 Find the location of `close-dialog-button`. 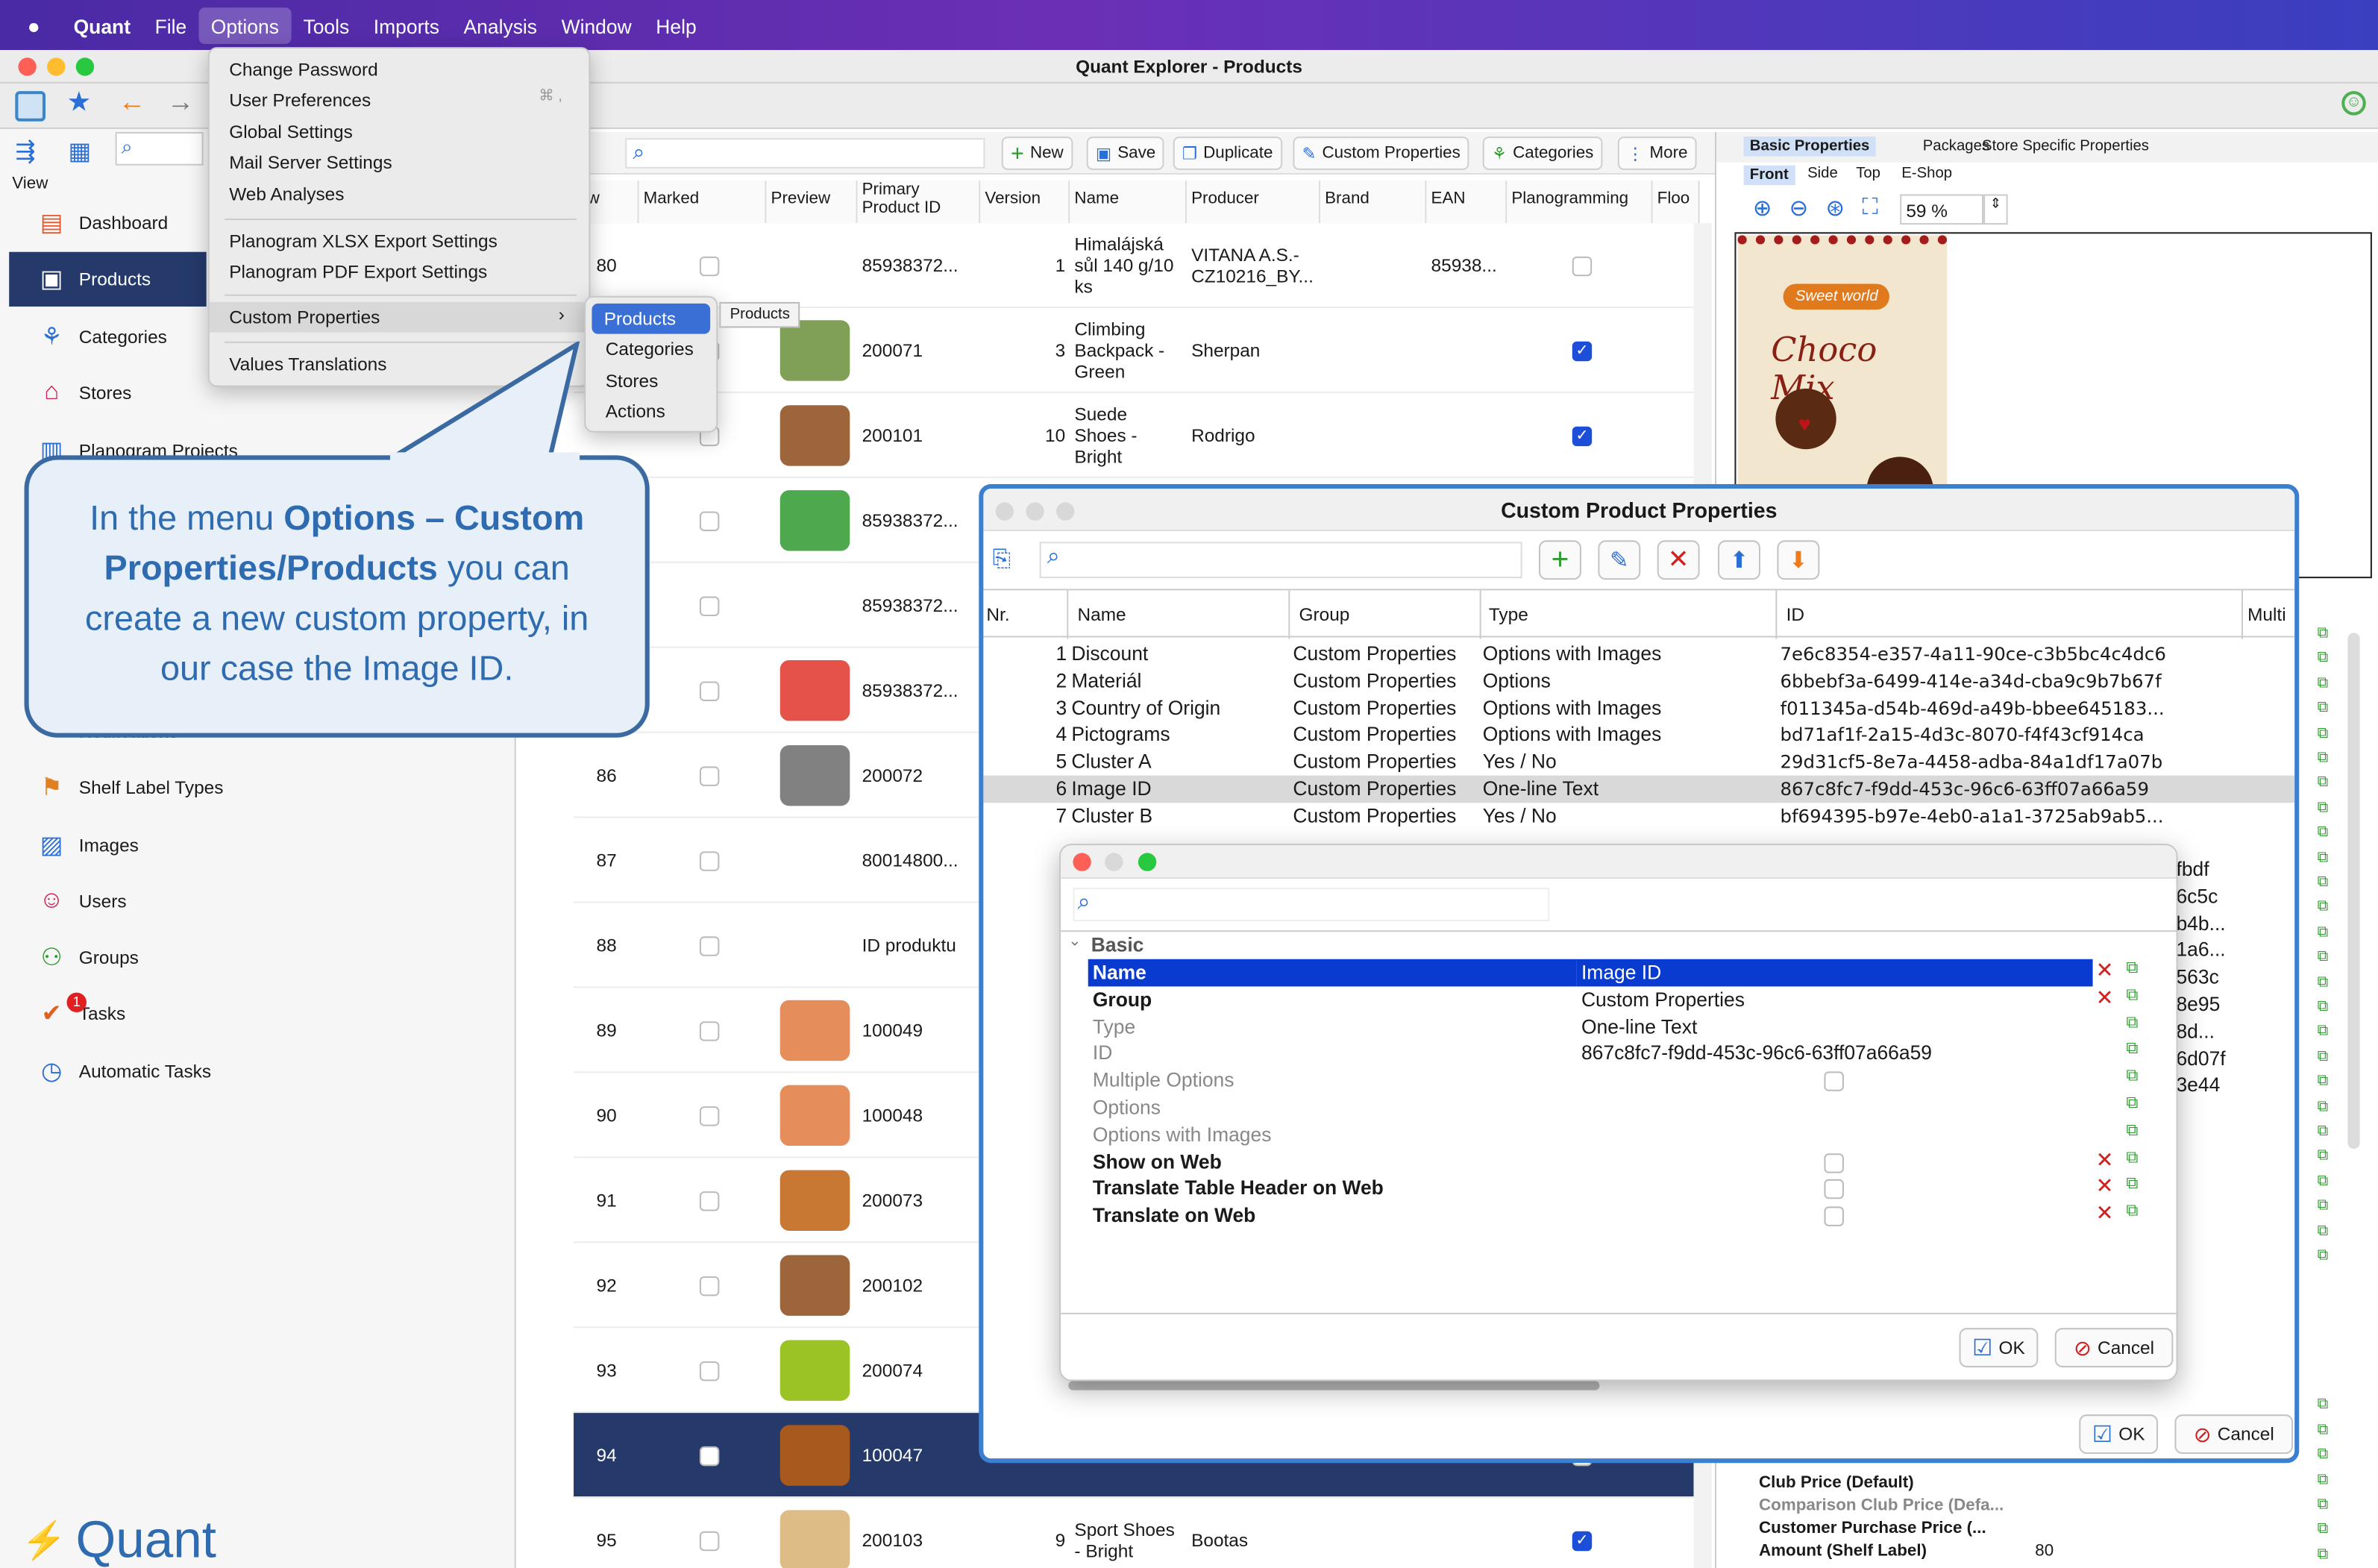

close-dialog-button is located at coordinates (1082, 862).